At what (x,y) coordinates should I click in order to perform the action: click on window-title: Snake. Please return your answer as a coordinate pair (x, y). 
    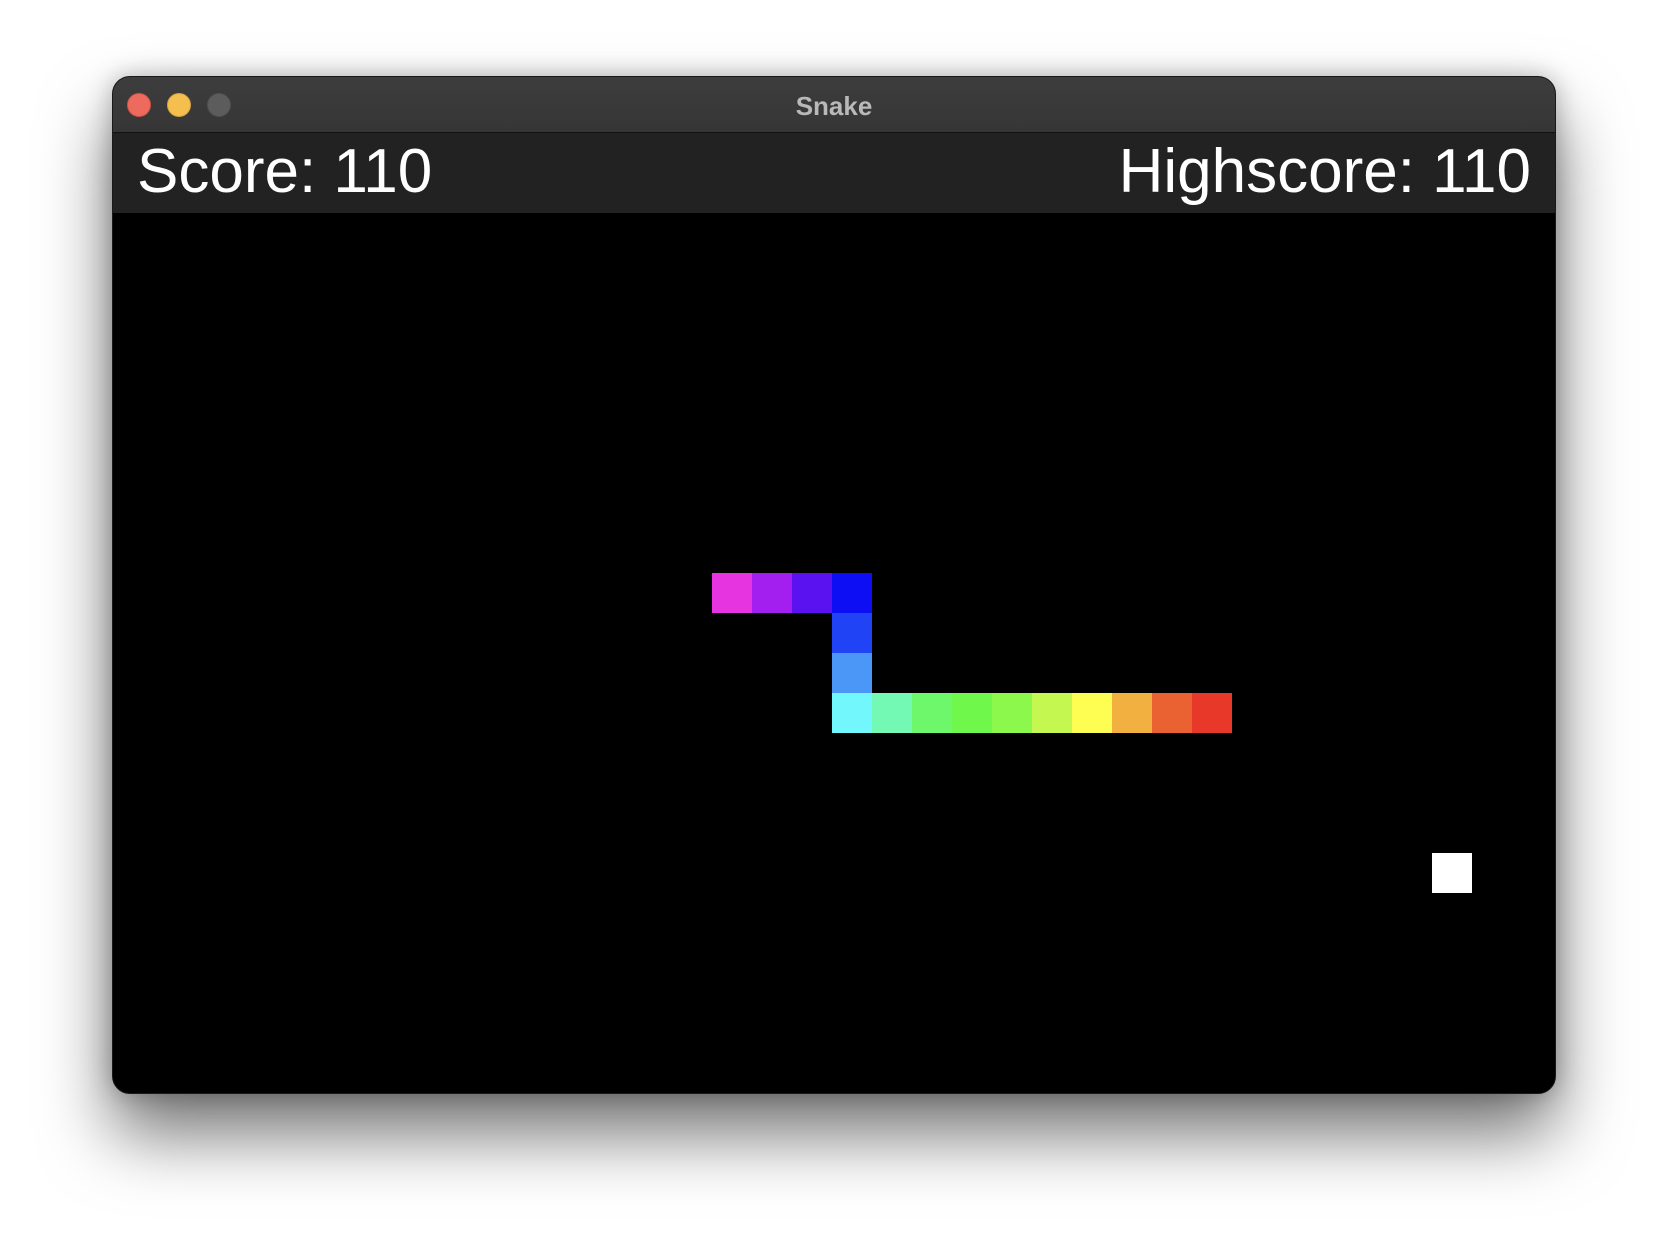
    Looking at the image, I should click on (834, 106).